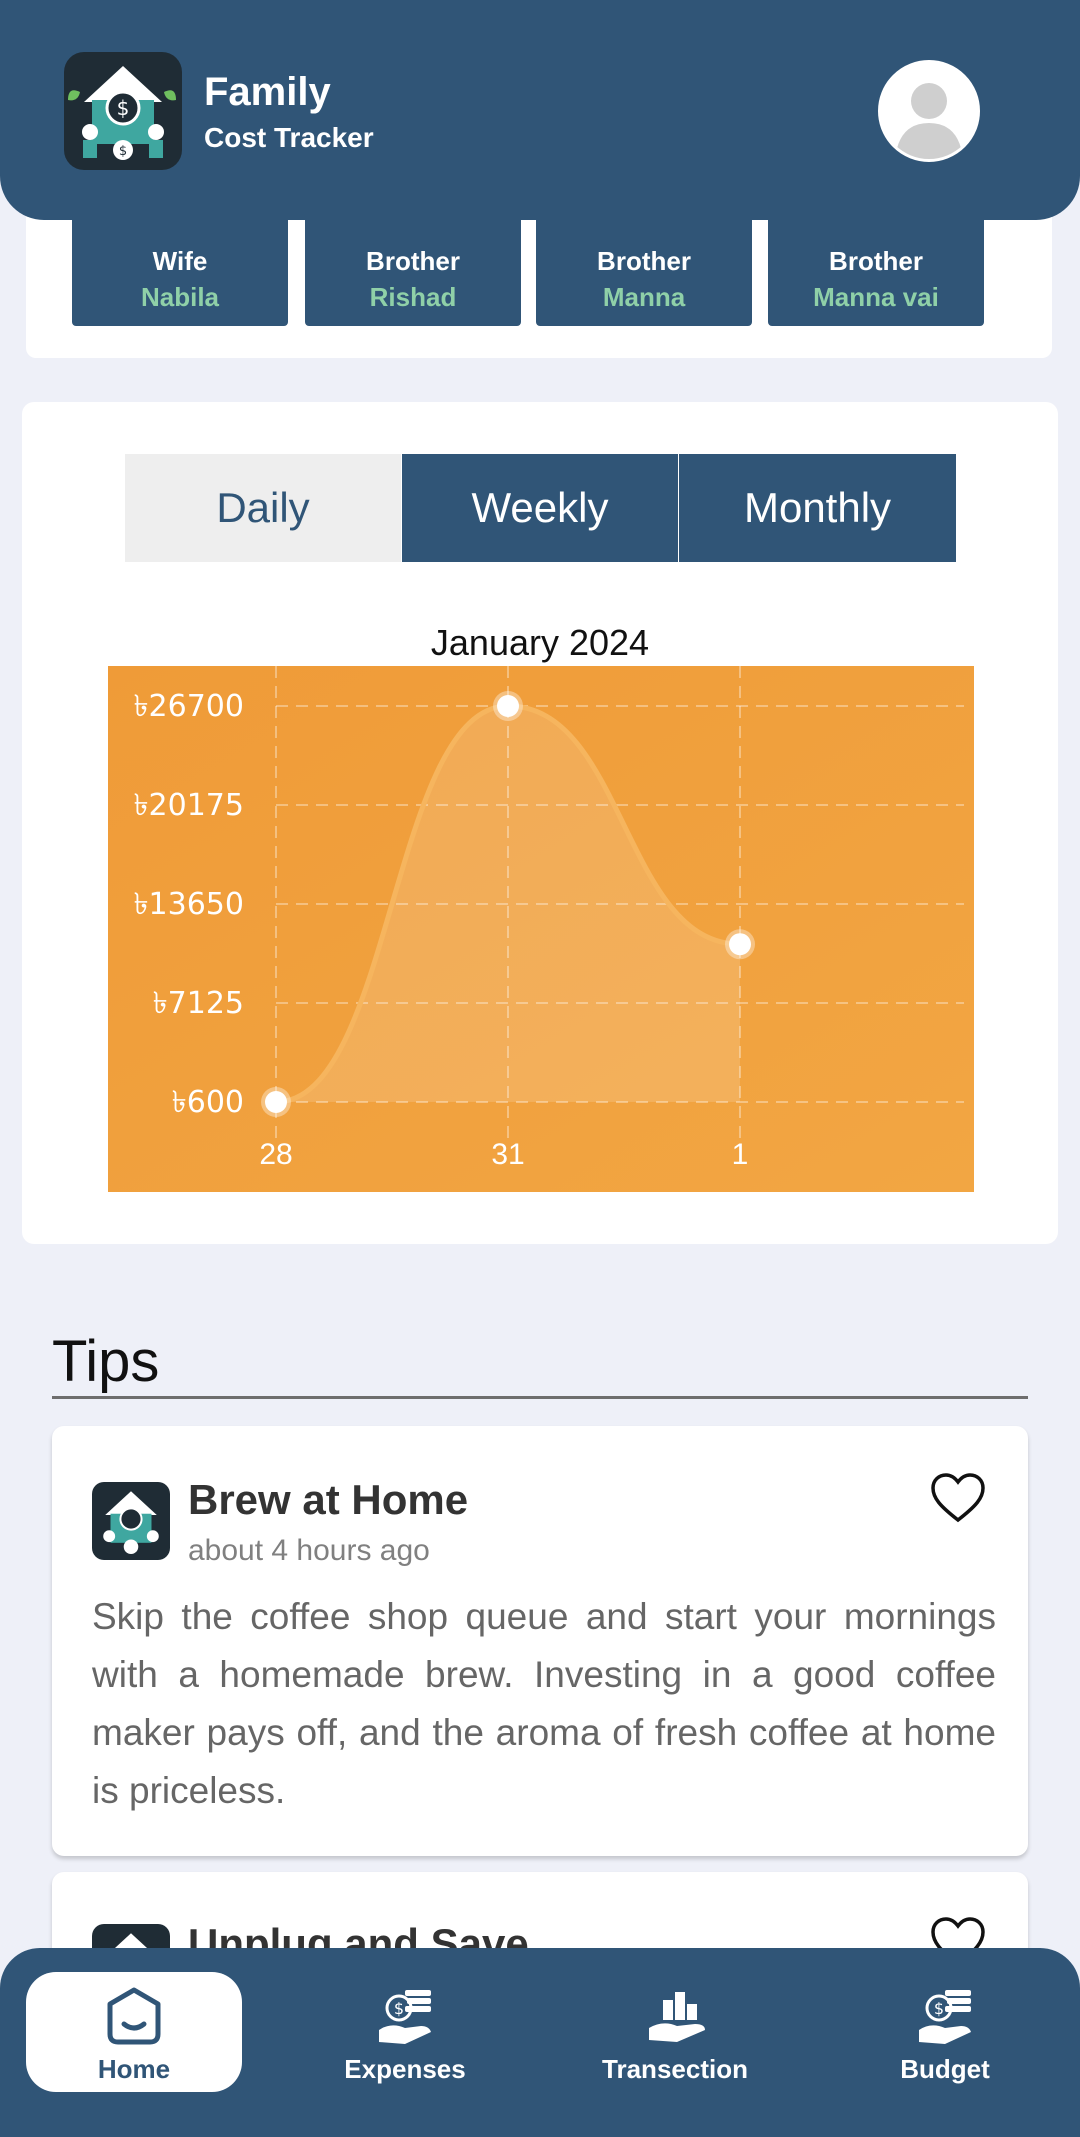 The width and height of the screenshot is (1080, 2137). What do you see at coordinates (208, 1102) in the screenshot?
I see `chart-y-tick-label: ৳600` at bounding box center [208, 1102].